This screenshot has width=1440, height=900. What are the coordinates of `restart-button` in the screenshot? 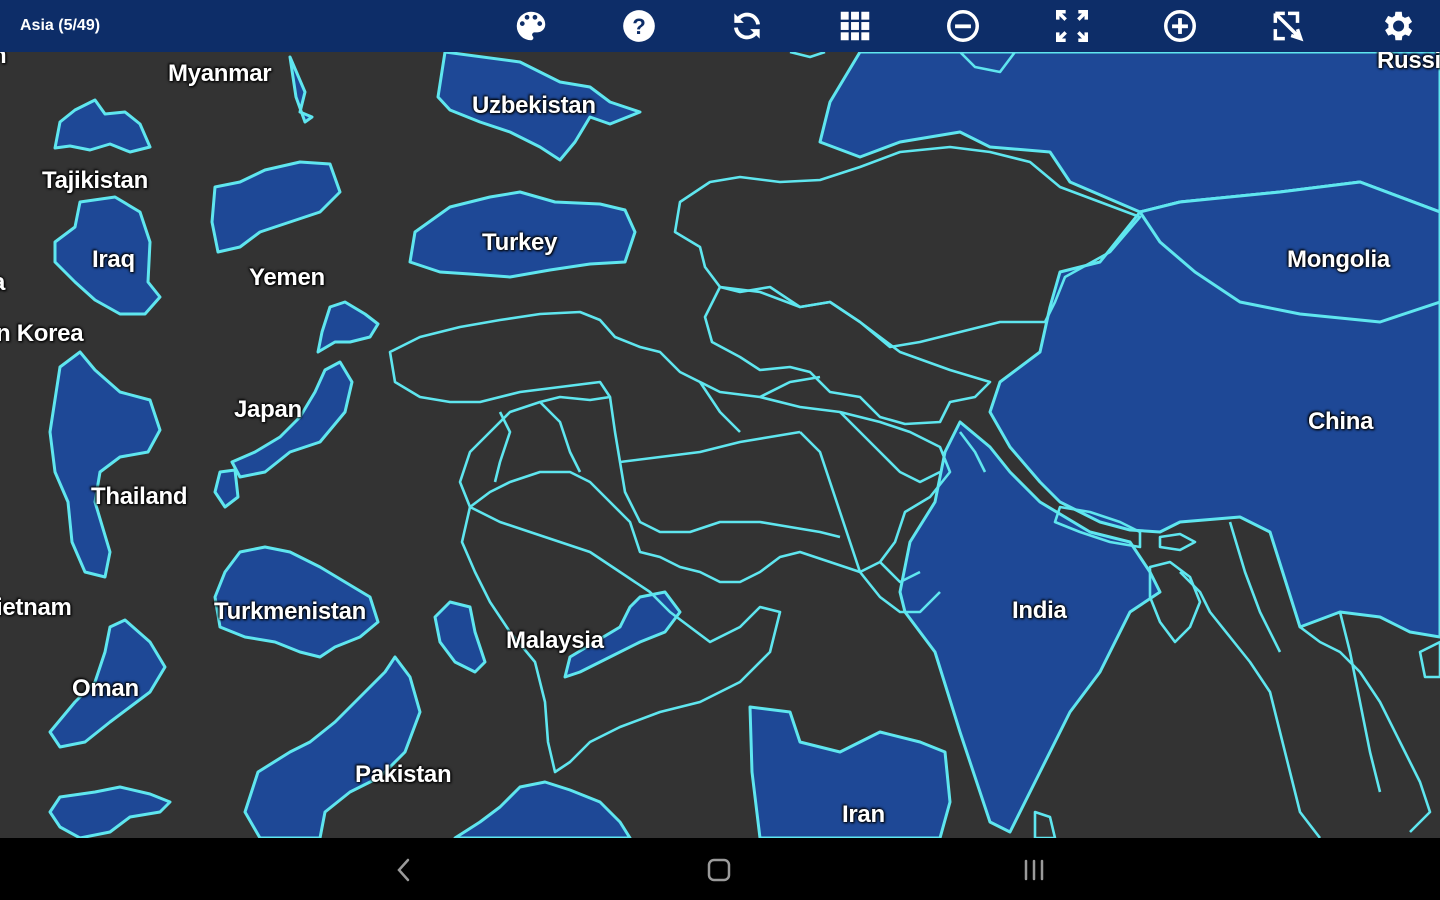 It's located at (747, 26).